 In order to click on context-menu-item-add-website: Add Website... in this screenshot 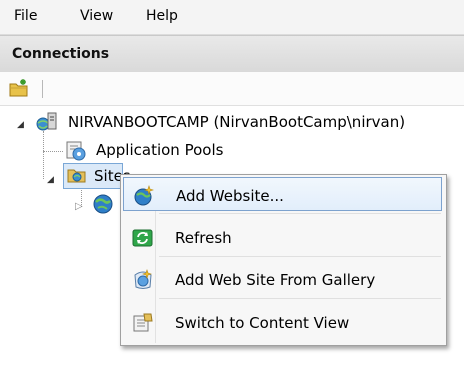, I will do `click(282, 194)`.